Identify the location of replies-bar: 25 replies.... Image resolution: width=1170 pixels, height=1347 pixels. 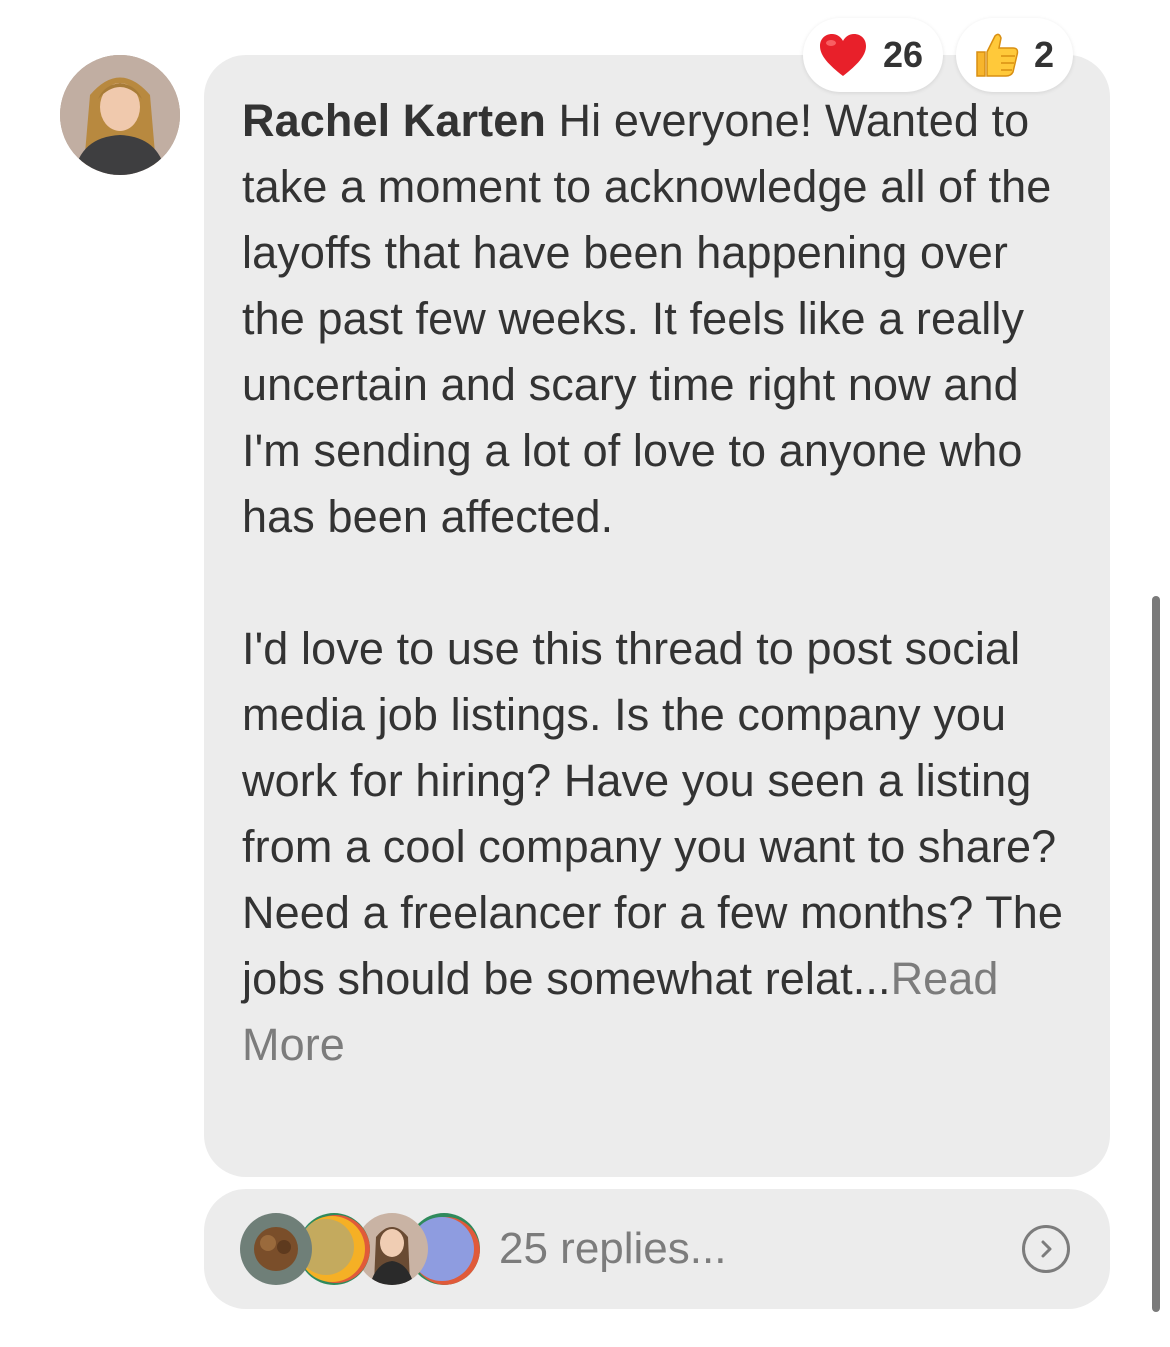
(657, 1249).